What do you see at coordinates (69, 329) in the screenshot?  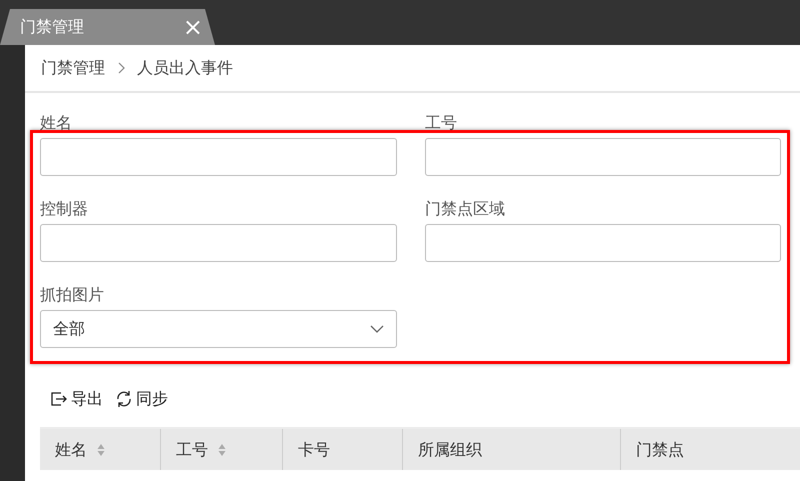 I see `select-value: 全部` at bounding box center [69, 329].